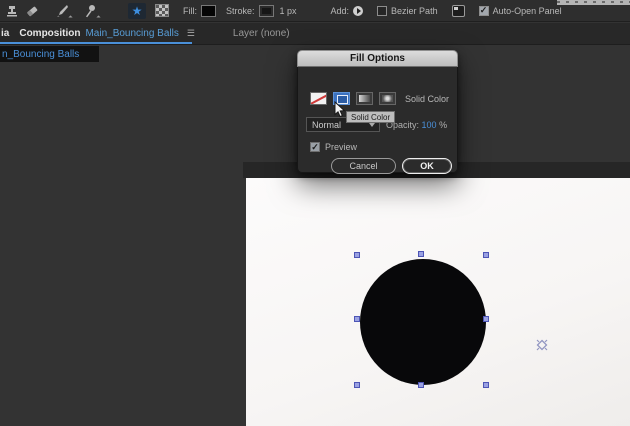  Describe the element at coordinates (416, 125) in the screenshot. I see `opacity-row: Opacity: 100 %` at that location.